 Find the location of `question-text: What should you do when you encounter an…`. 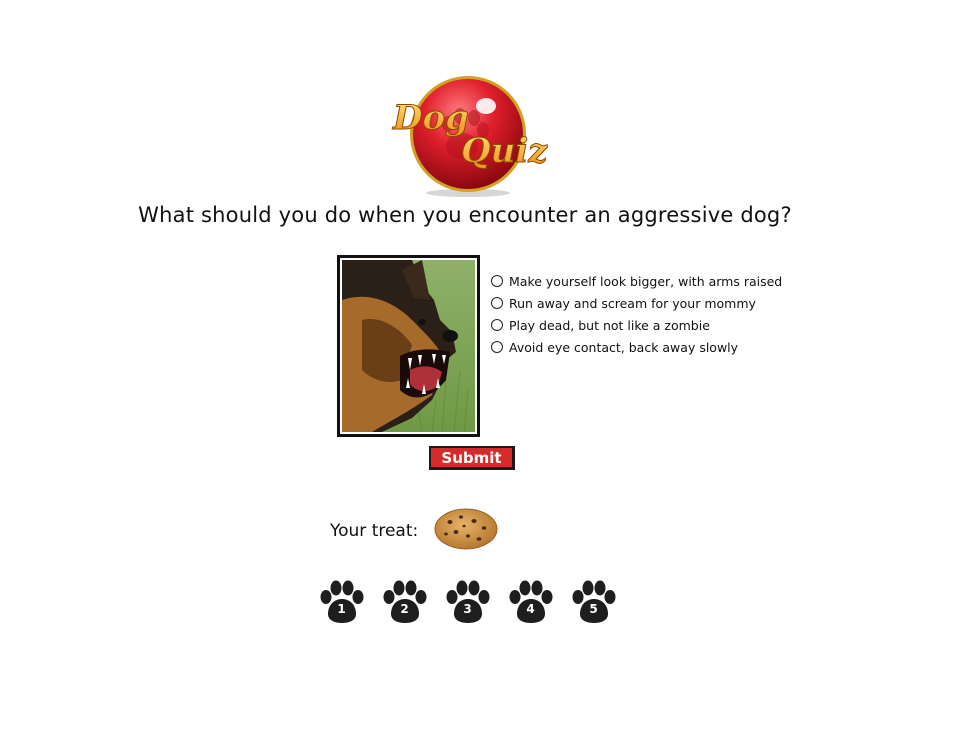

question-text: What should you do when you encounter an… is located at coordinates (465, 215).